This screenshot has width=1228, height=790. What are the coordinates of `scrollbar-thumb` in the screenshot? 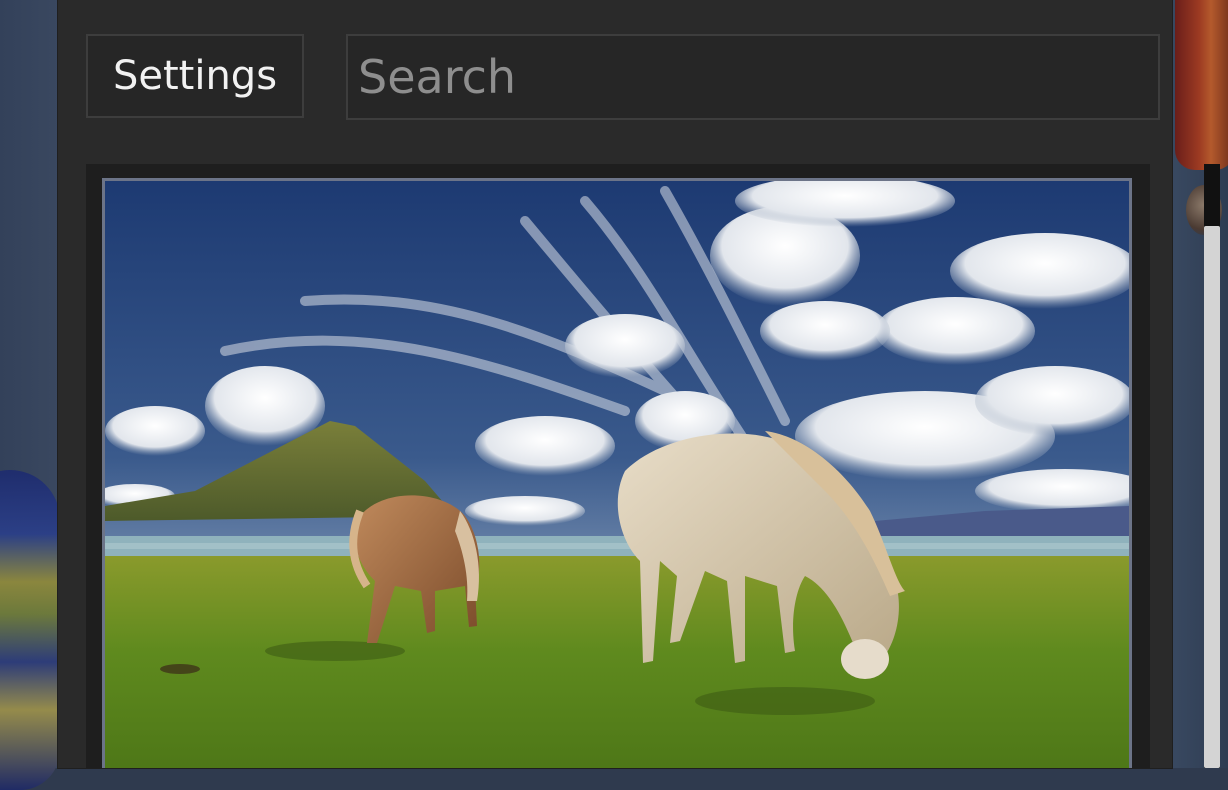 It's located at (1212, 497).